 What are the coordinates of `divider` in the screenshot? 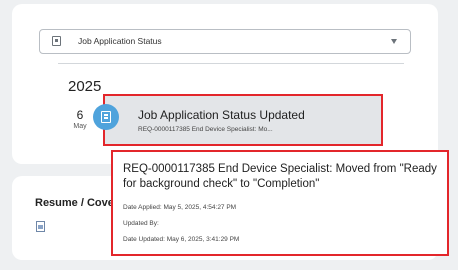 It's located at (231, 63).